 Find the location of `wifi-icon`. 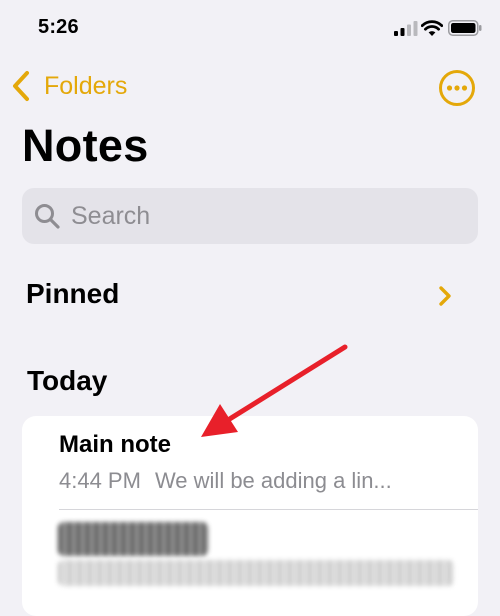

wifi-icon is located at coordinates (432, 28).